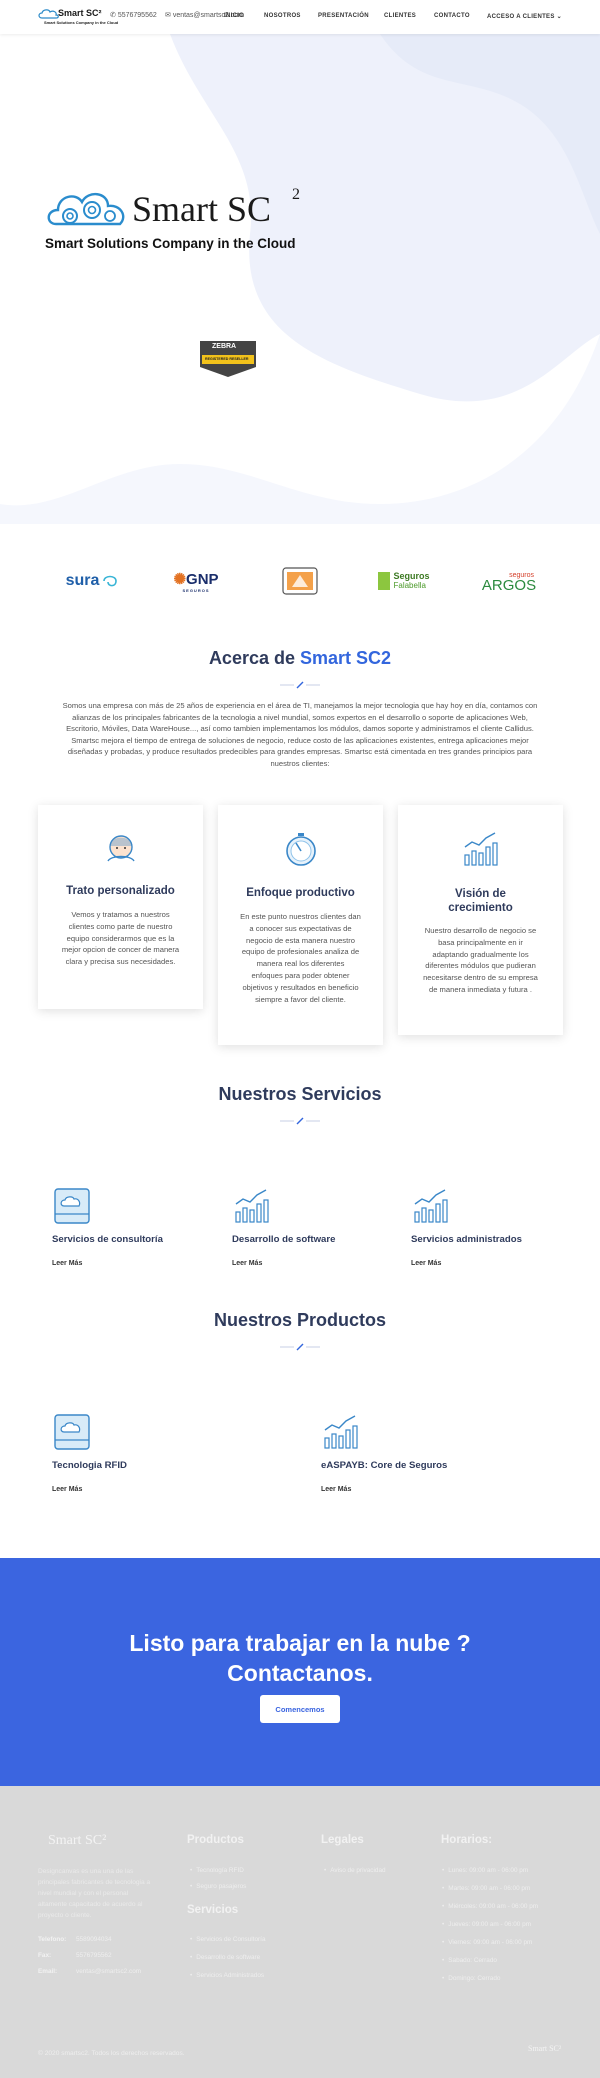  I want to click on footer-link: Seguro pasajeros, so click(218, 1886).